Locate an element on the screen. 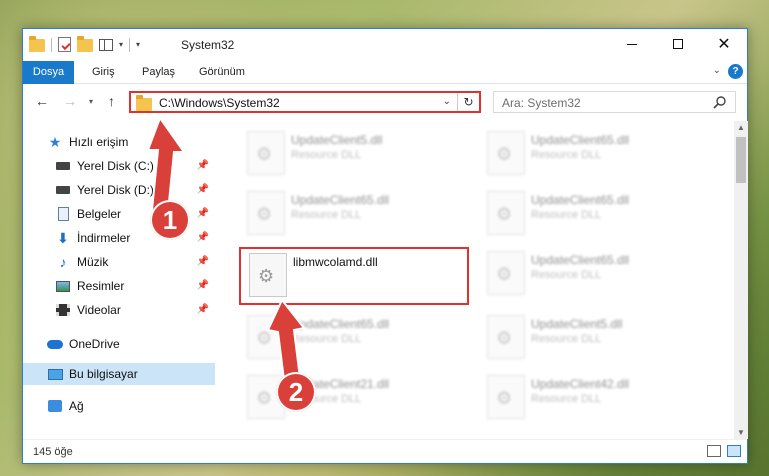 This screenshot has width=769, height=476. customize-toolbar-icon: ▾ is located at coordinates (138, 44).